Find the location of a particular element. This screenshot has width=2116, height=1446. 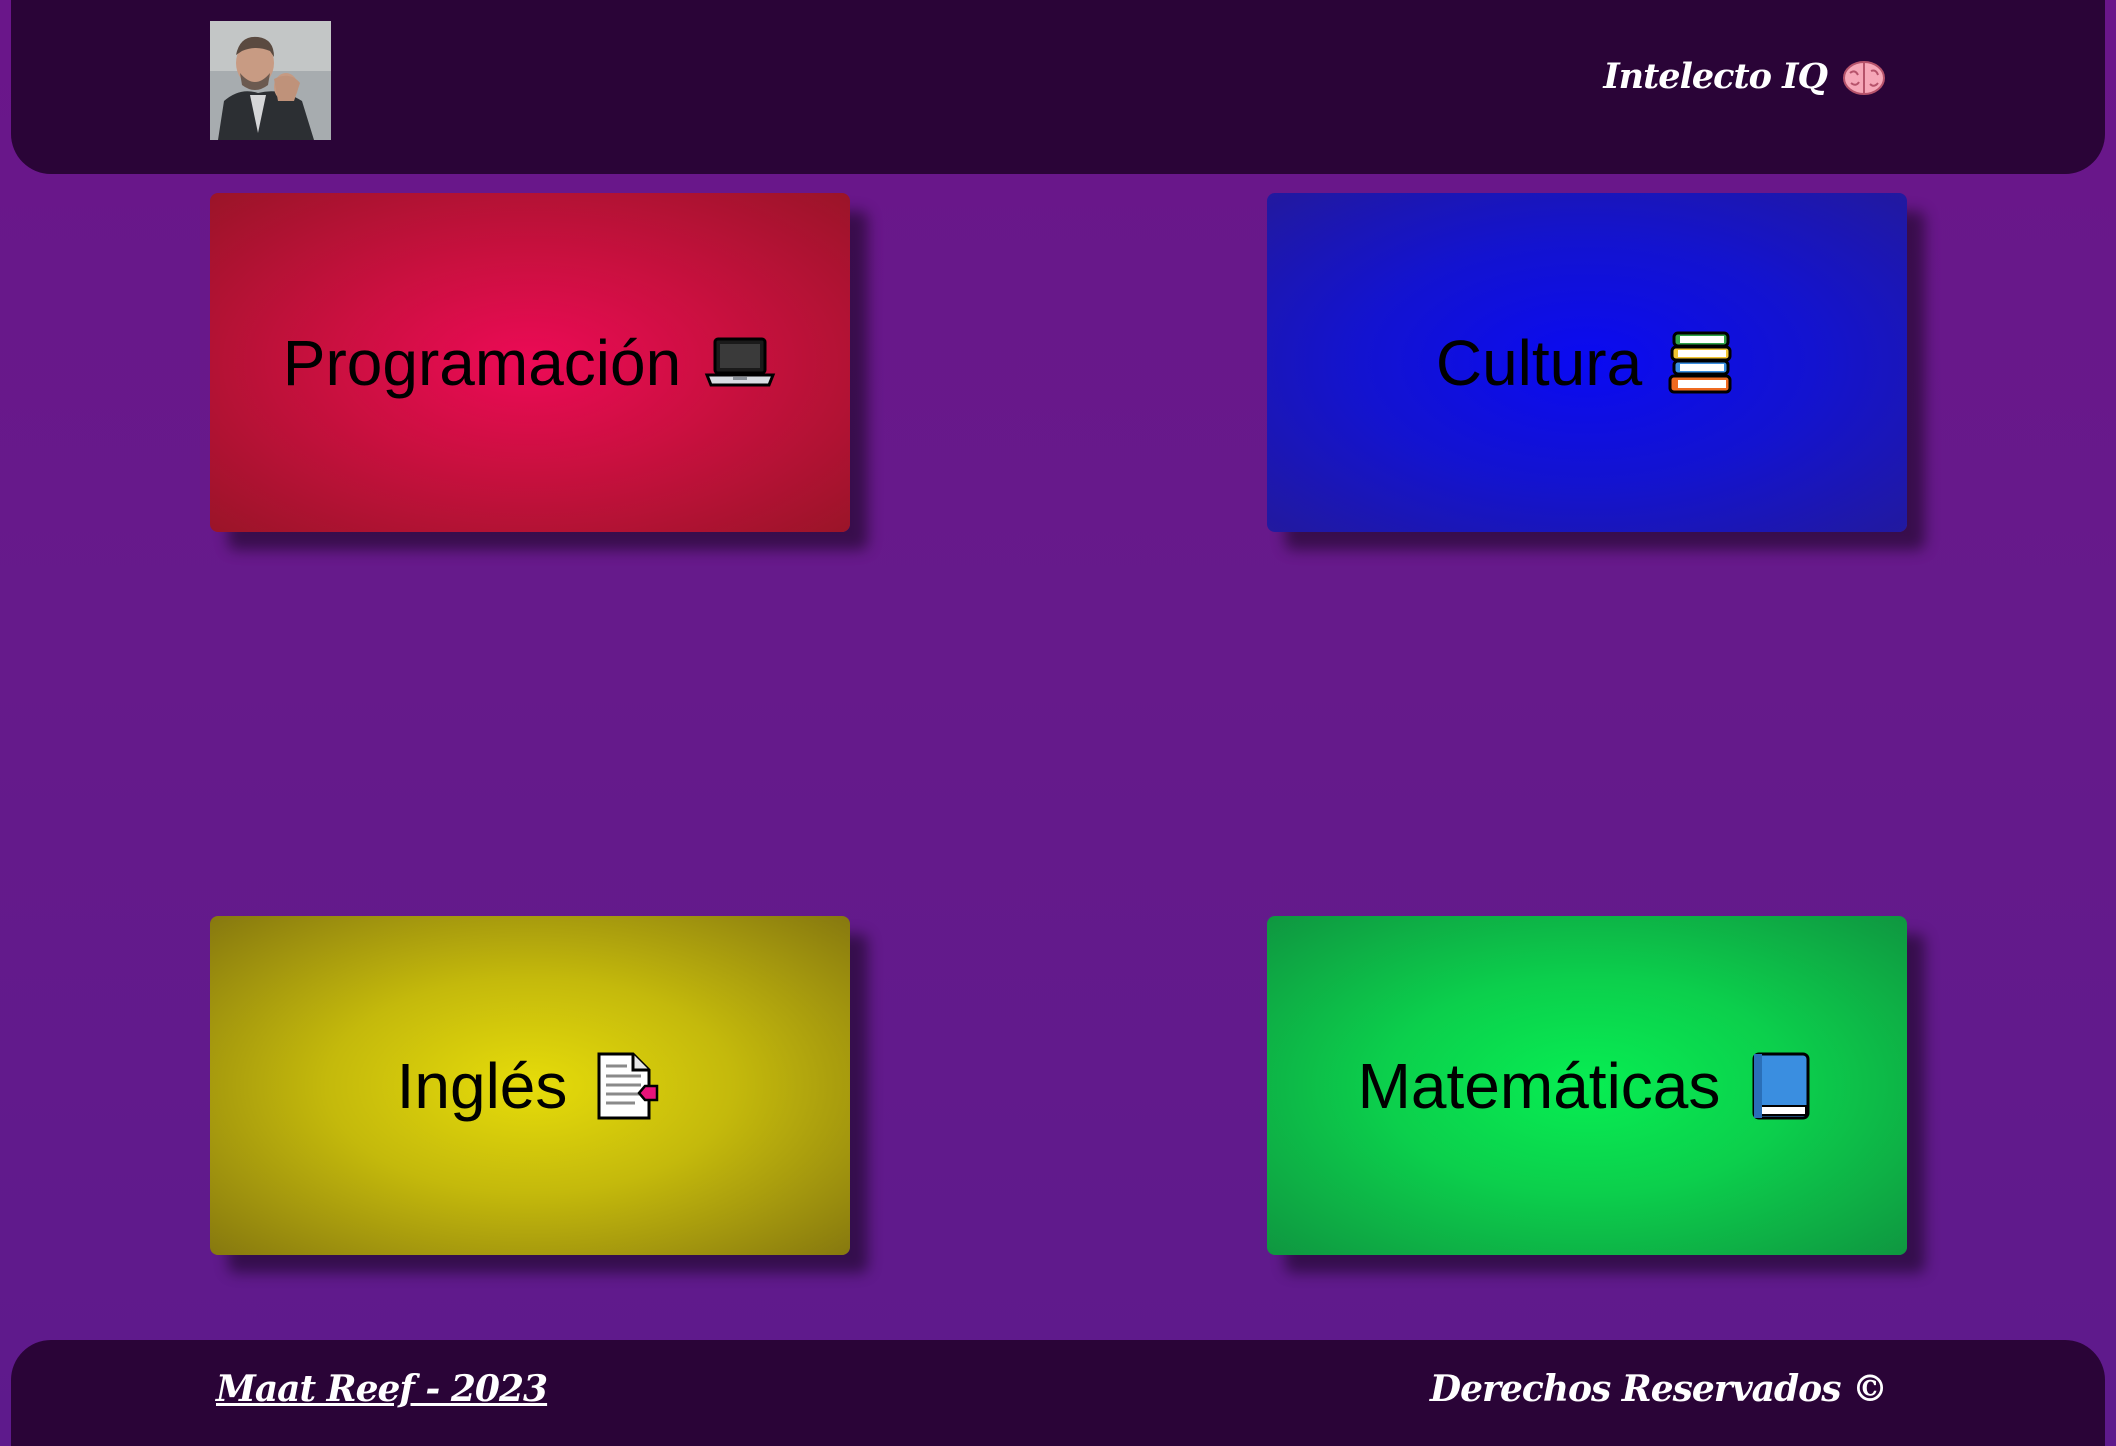

laptop-icon is located at coordinates (740, 363).